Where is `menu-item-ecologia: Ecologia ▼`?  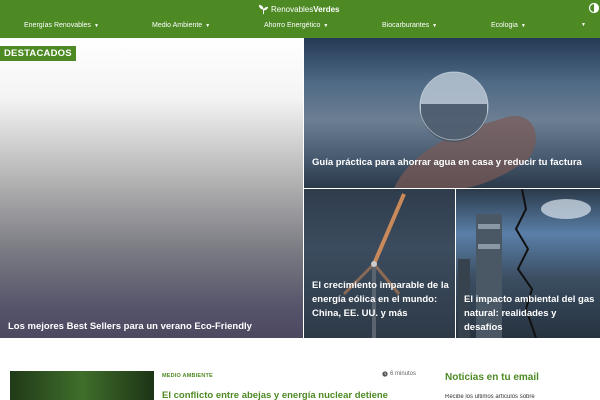 menu-item-ecologia: Ecologia ▼ is located at coordinates (508, 25).